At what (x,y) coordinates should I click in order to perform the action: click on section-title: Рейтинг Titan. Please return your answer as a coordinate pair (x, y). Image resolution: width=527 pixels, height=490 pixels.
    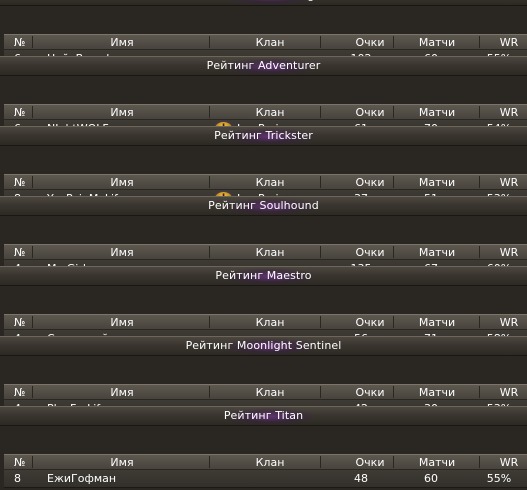
    Looking at the image, I should click on (263, 415).